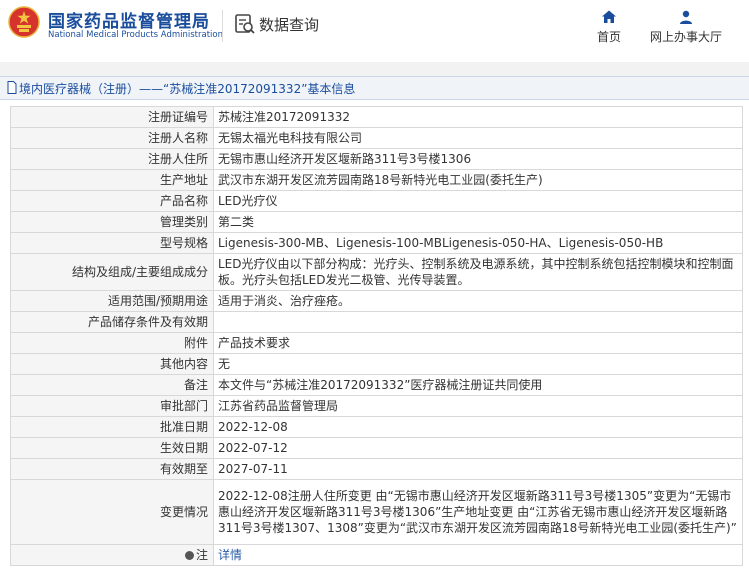 The height and width of the screenshot is (571, 749). Describe the element at coordinates (112, 343) in the screenshot. I see `field-label: 附件` at that location.